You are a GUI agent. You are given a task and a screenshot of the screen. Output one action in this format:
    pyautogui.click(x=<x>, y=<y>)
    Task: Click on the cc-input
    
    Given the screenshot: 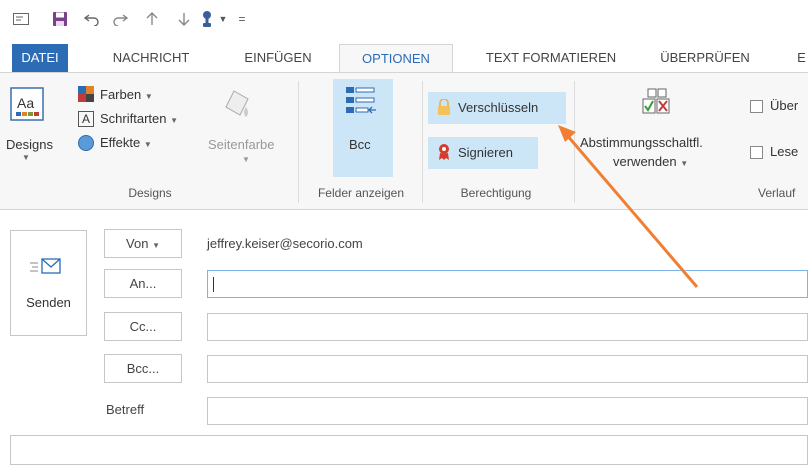 What is the action you would take?
    pyautogui.click(x=507, y=327)
    